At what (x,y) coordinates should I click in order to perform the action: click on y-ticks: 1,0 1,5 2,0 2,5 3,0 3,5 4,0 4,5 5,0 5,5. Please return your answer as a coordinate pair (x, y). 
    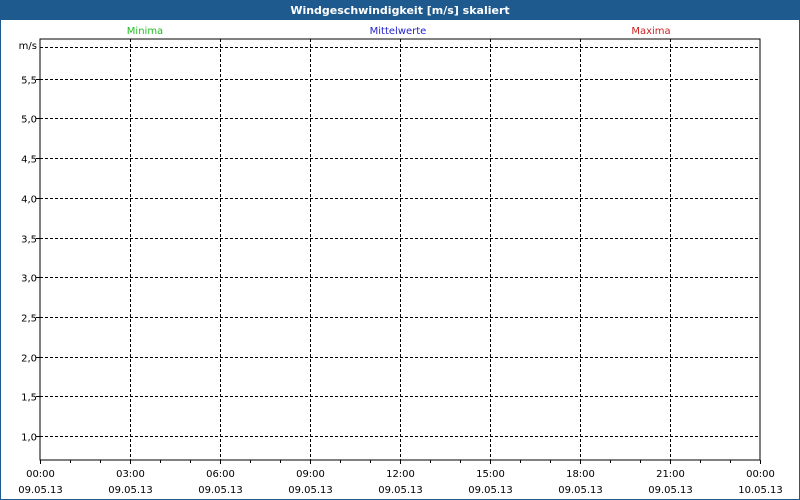
    Looking at the image, I should click on (30, 260).